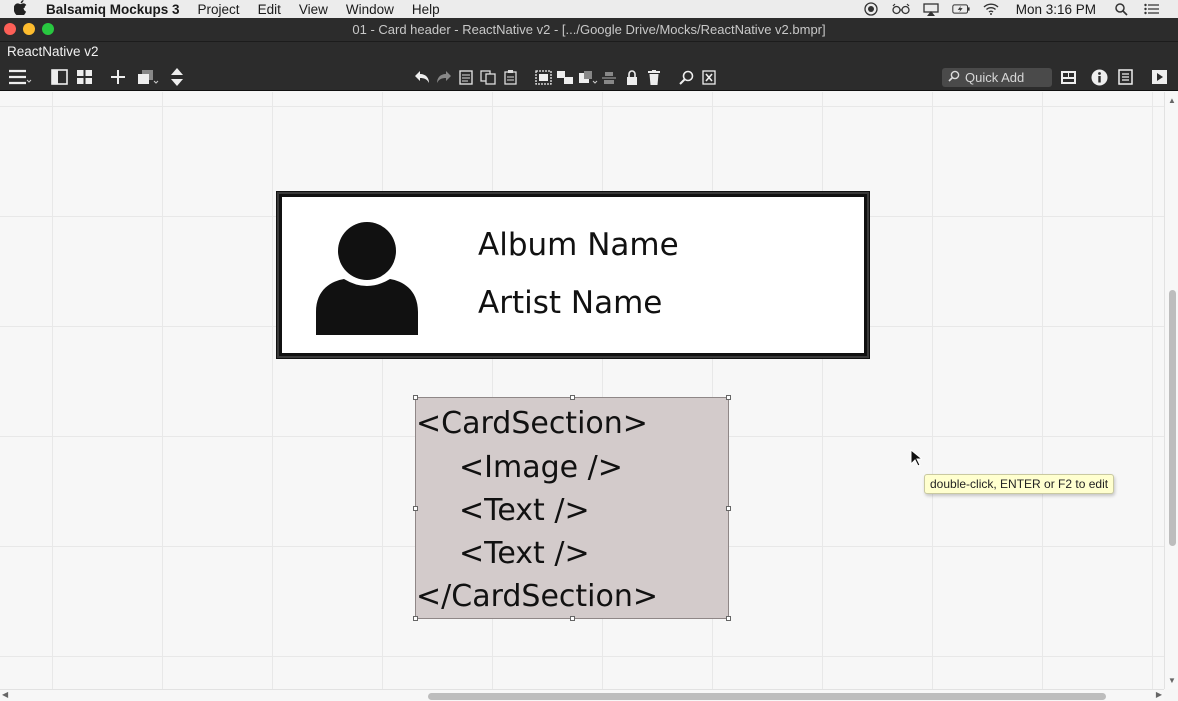 Image resolution: width=1178 pixels, height=701 pixels. Describe the element at coordinates (148, 77) in the screenshot. I see `duplicate-icon` at that location.